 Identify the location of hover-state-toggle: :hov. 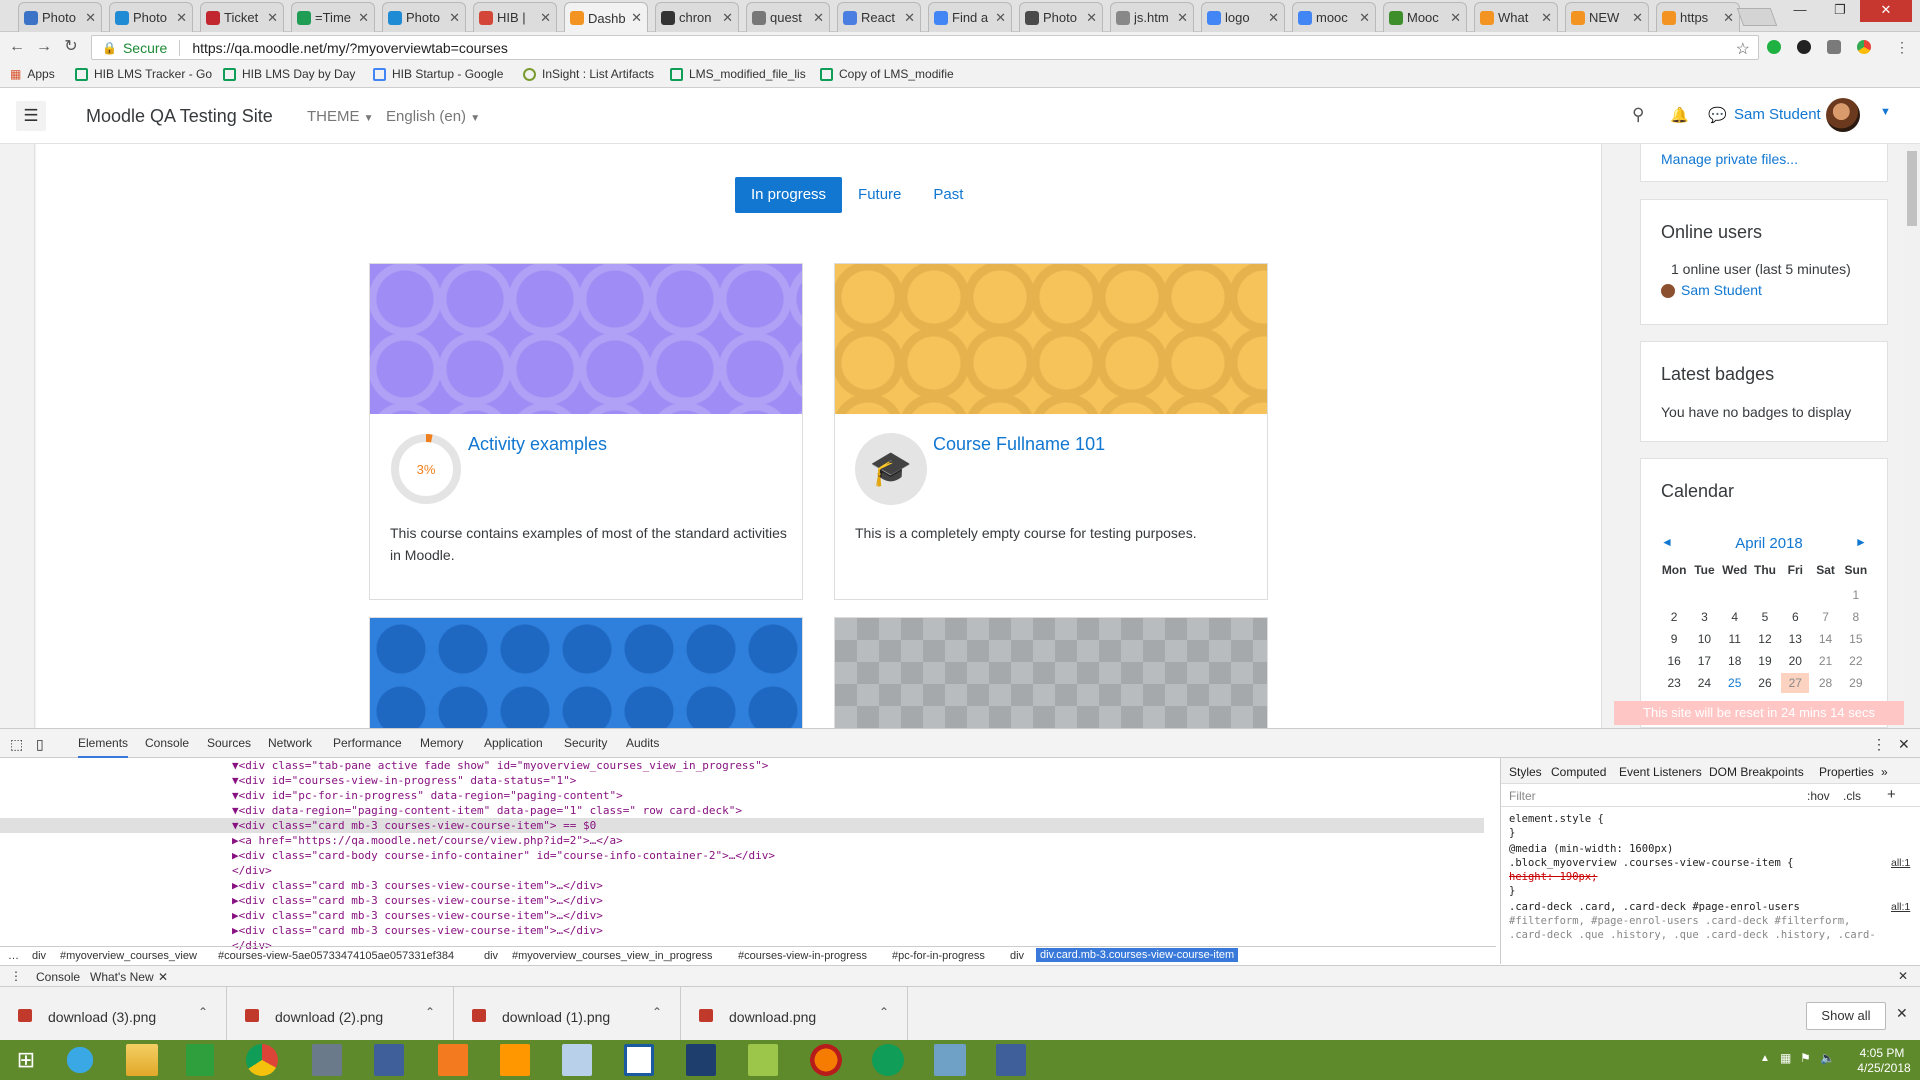
(1818, 796).